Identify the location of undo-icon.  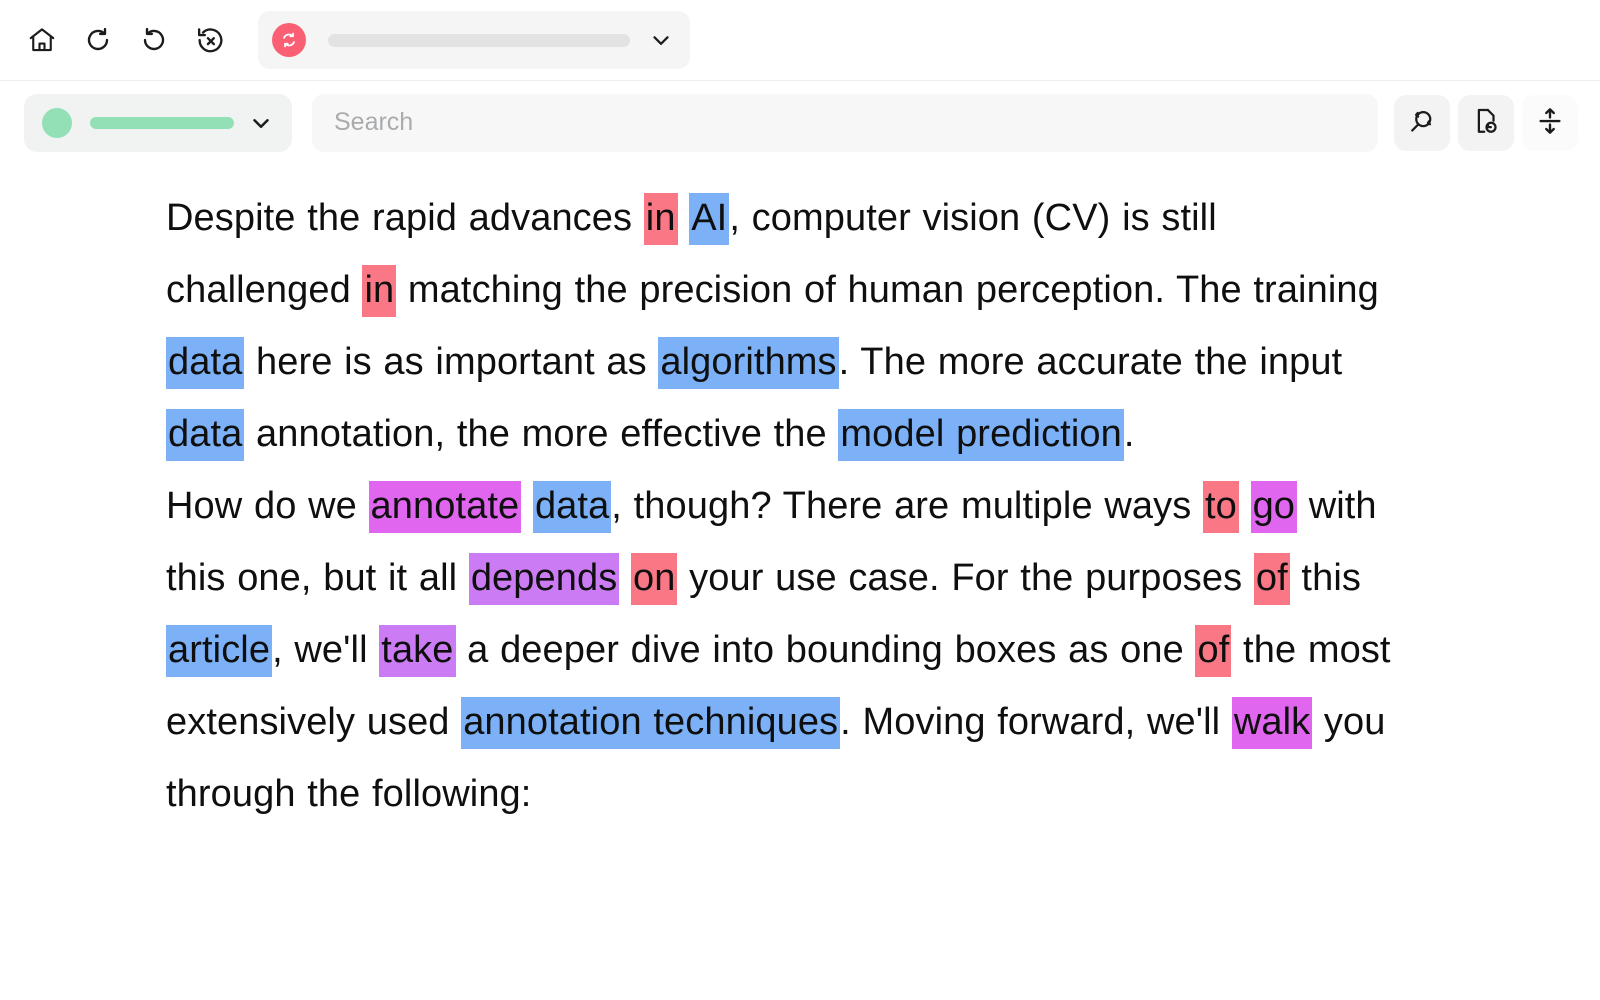
(98, 40).